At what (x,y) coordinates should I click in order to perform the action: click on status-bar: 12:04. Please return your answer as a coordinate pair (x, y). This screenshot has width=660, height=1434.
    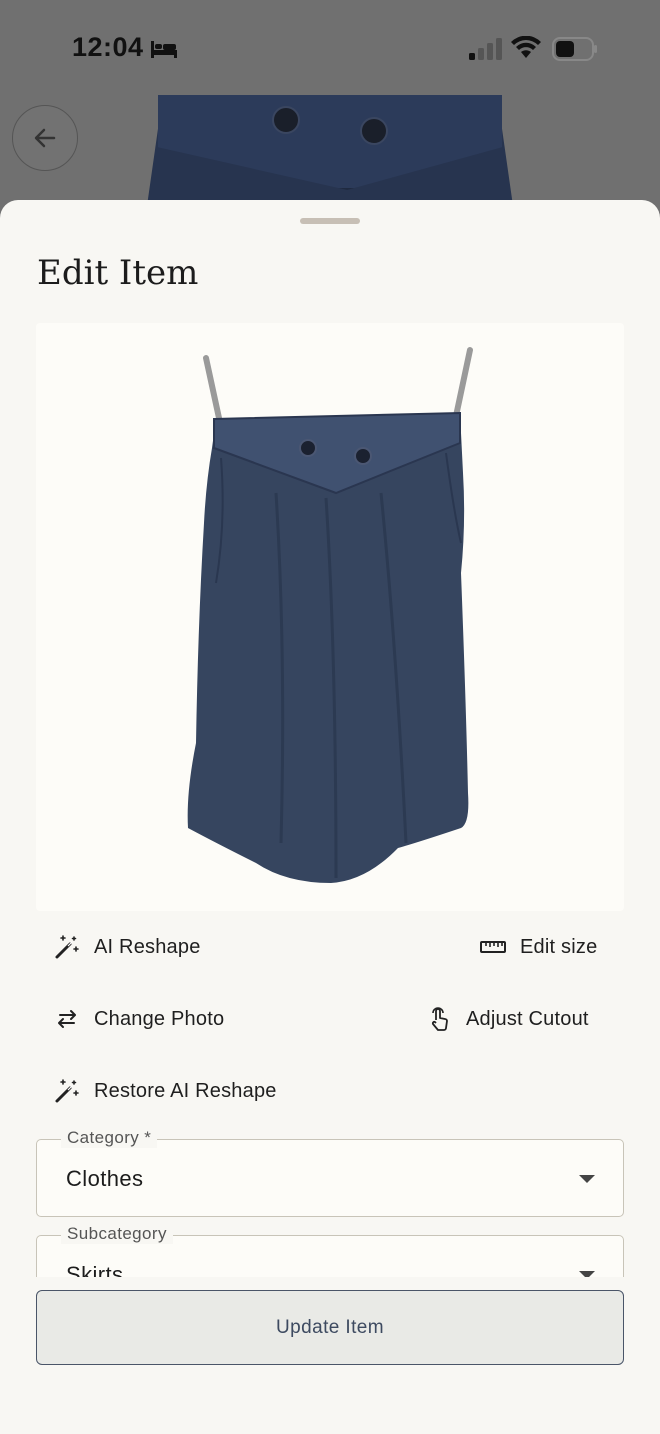
    Looking at the image, I should click on (330, 48).